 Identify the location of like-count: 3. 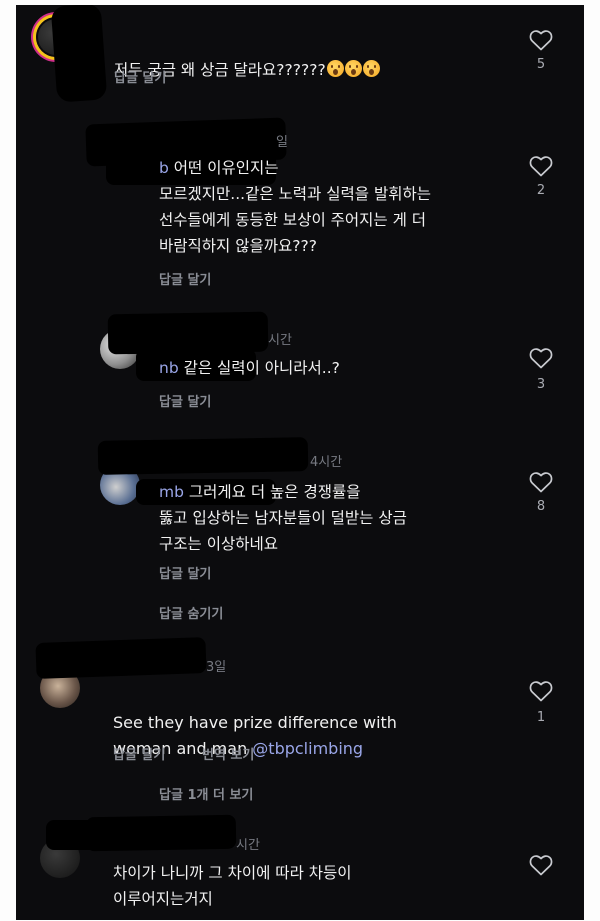
(541, 384).